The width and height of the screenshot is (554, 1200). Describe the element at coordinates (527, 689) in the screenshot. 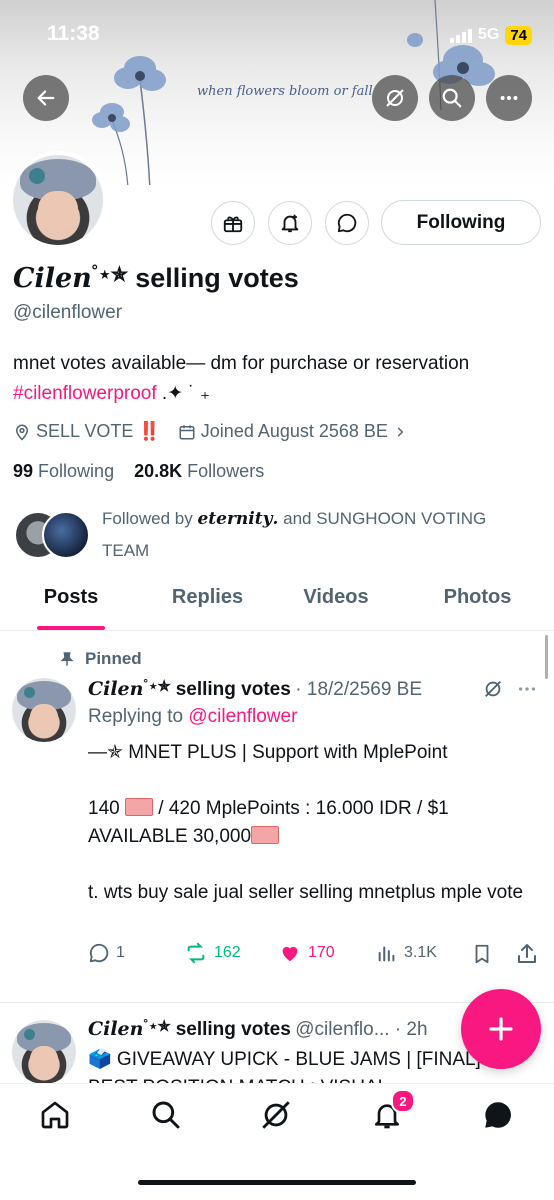

I see `post-more-icon` at that location.